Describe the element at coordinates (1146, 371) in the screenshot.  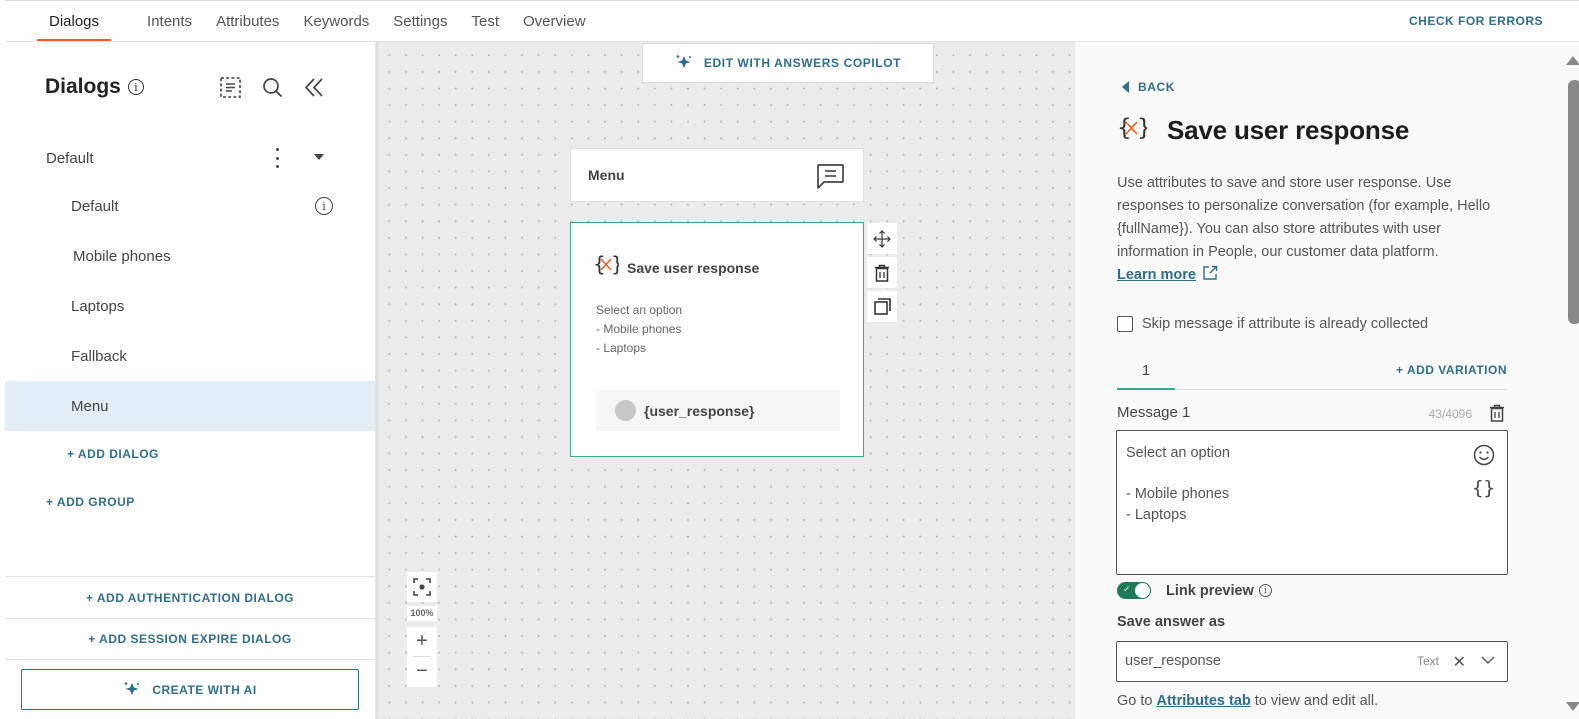
I see `variation-tab-1: 1` at that location.